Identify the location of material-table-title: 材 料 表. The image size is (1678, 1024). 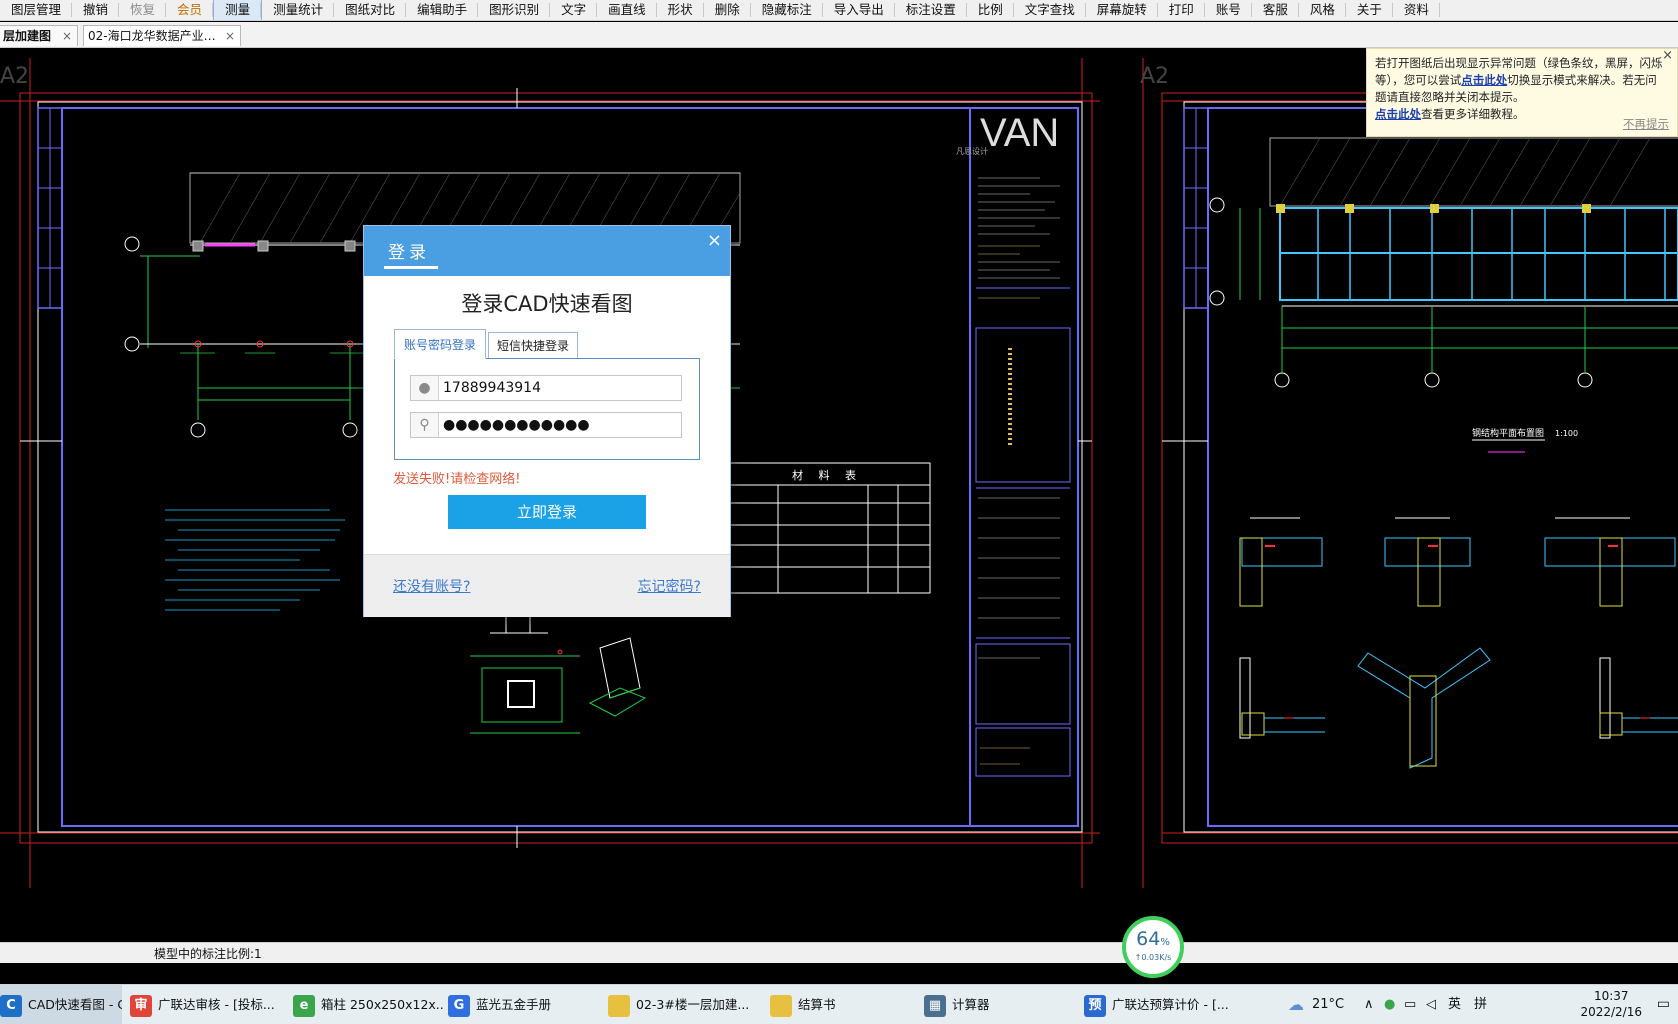
(827, 475).